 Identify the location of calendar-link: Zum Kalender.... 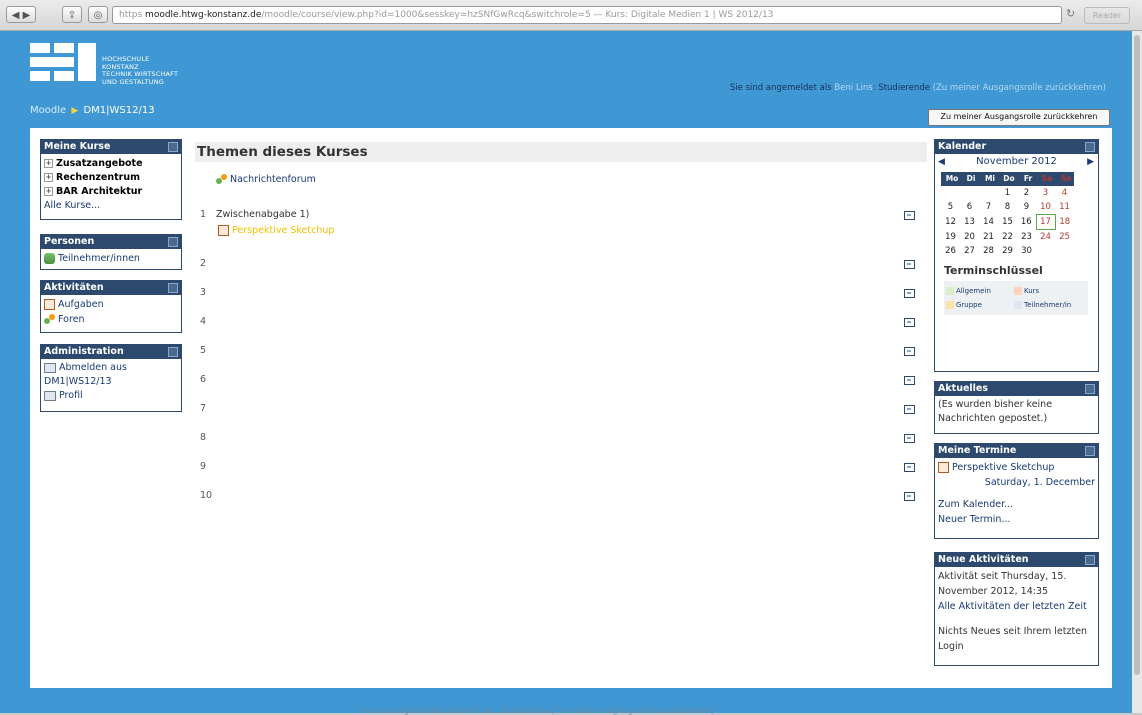
(1016, 504).